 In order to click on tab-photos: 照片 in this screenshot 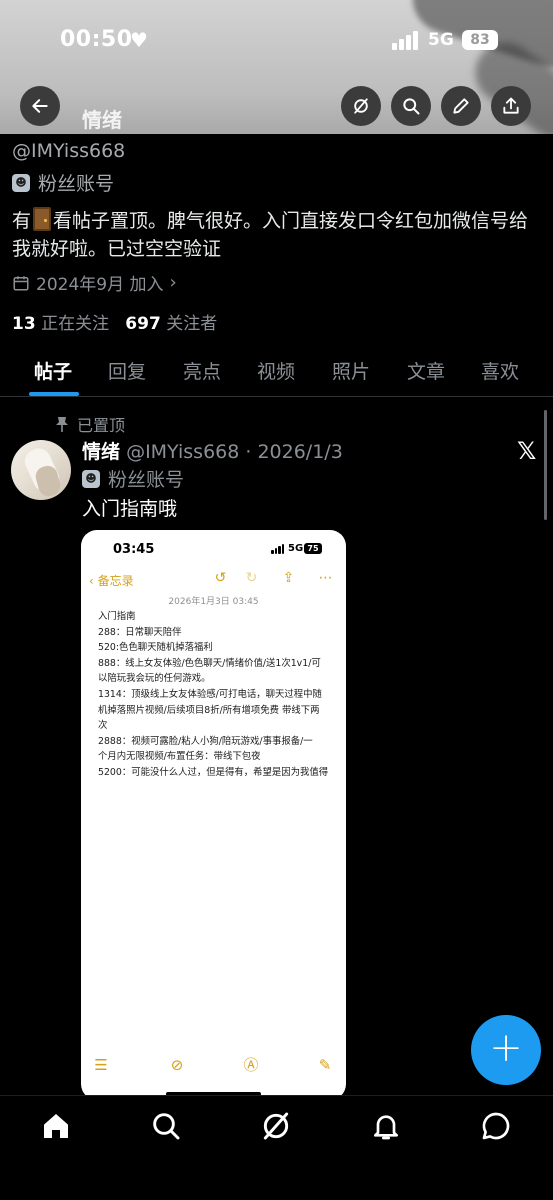, I will do `click(351, 370)`.